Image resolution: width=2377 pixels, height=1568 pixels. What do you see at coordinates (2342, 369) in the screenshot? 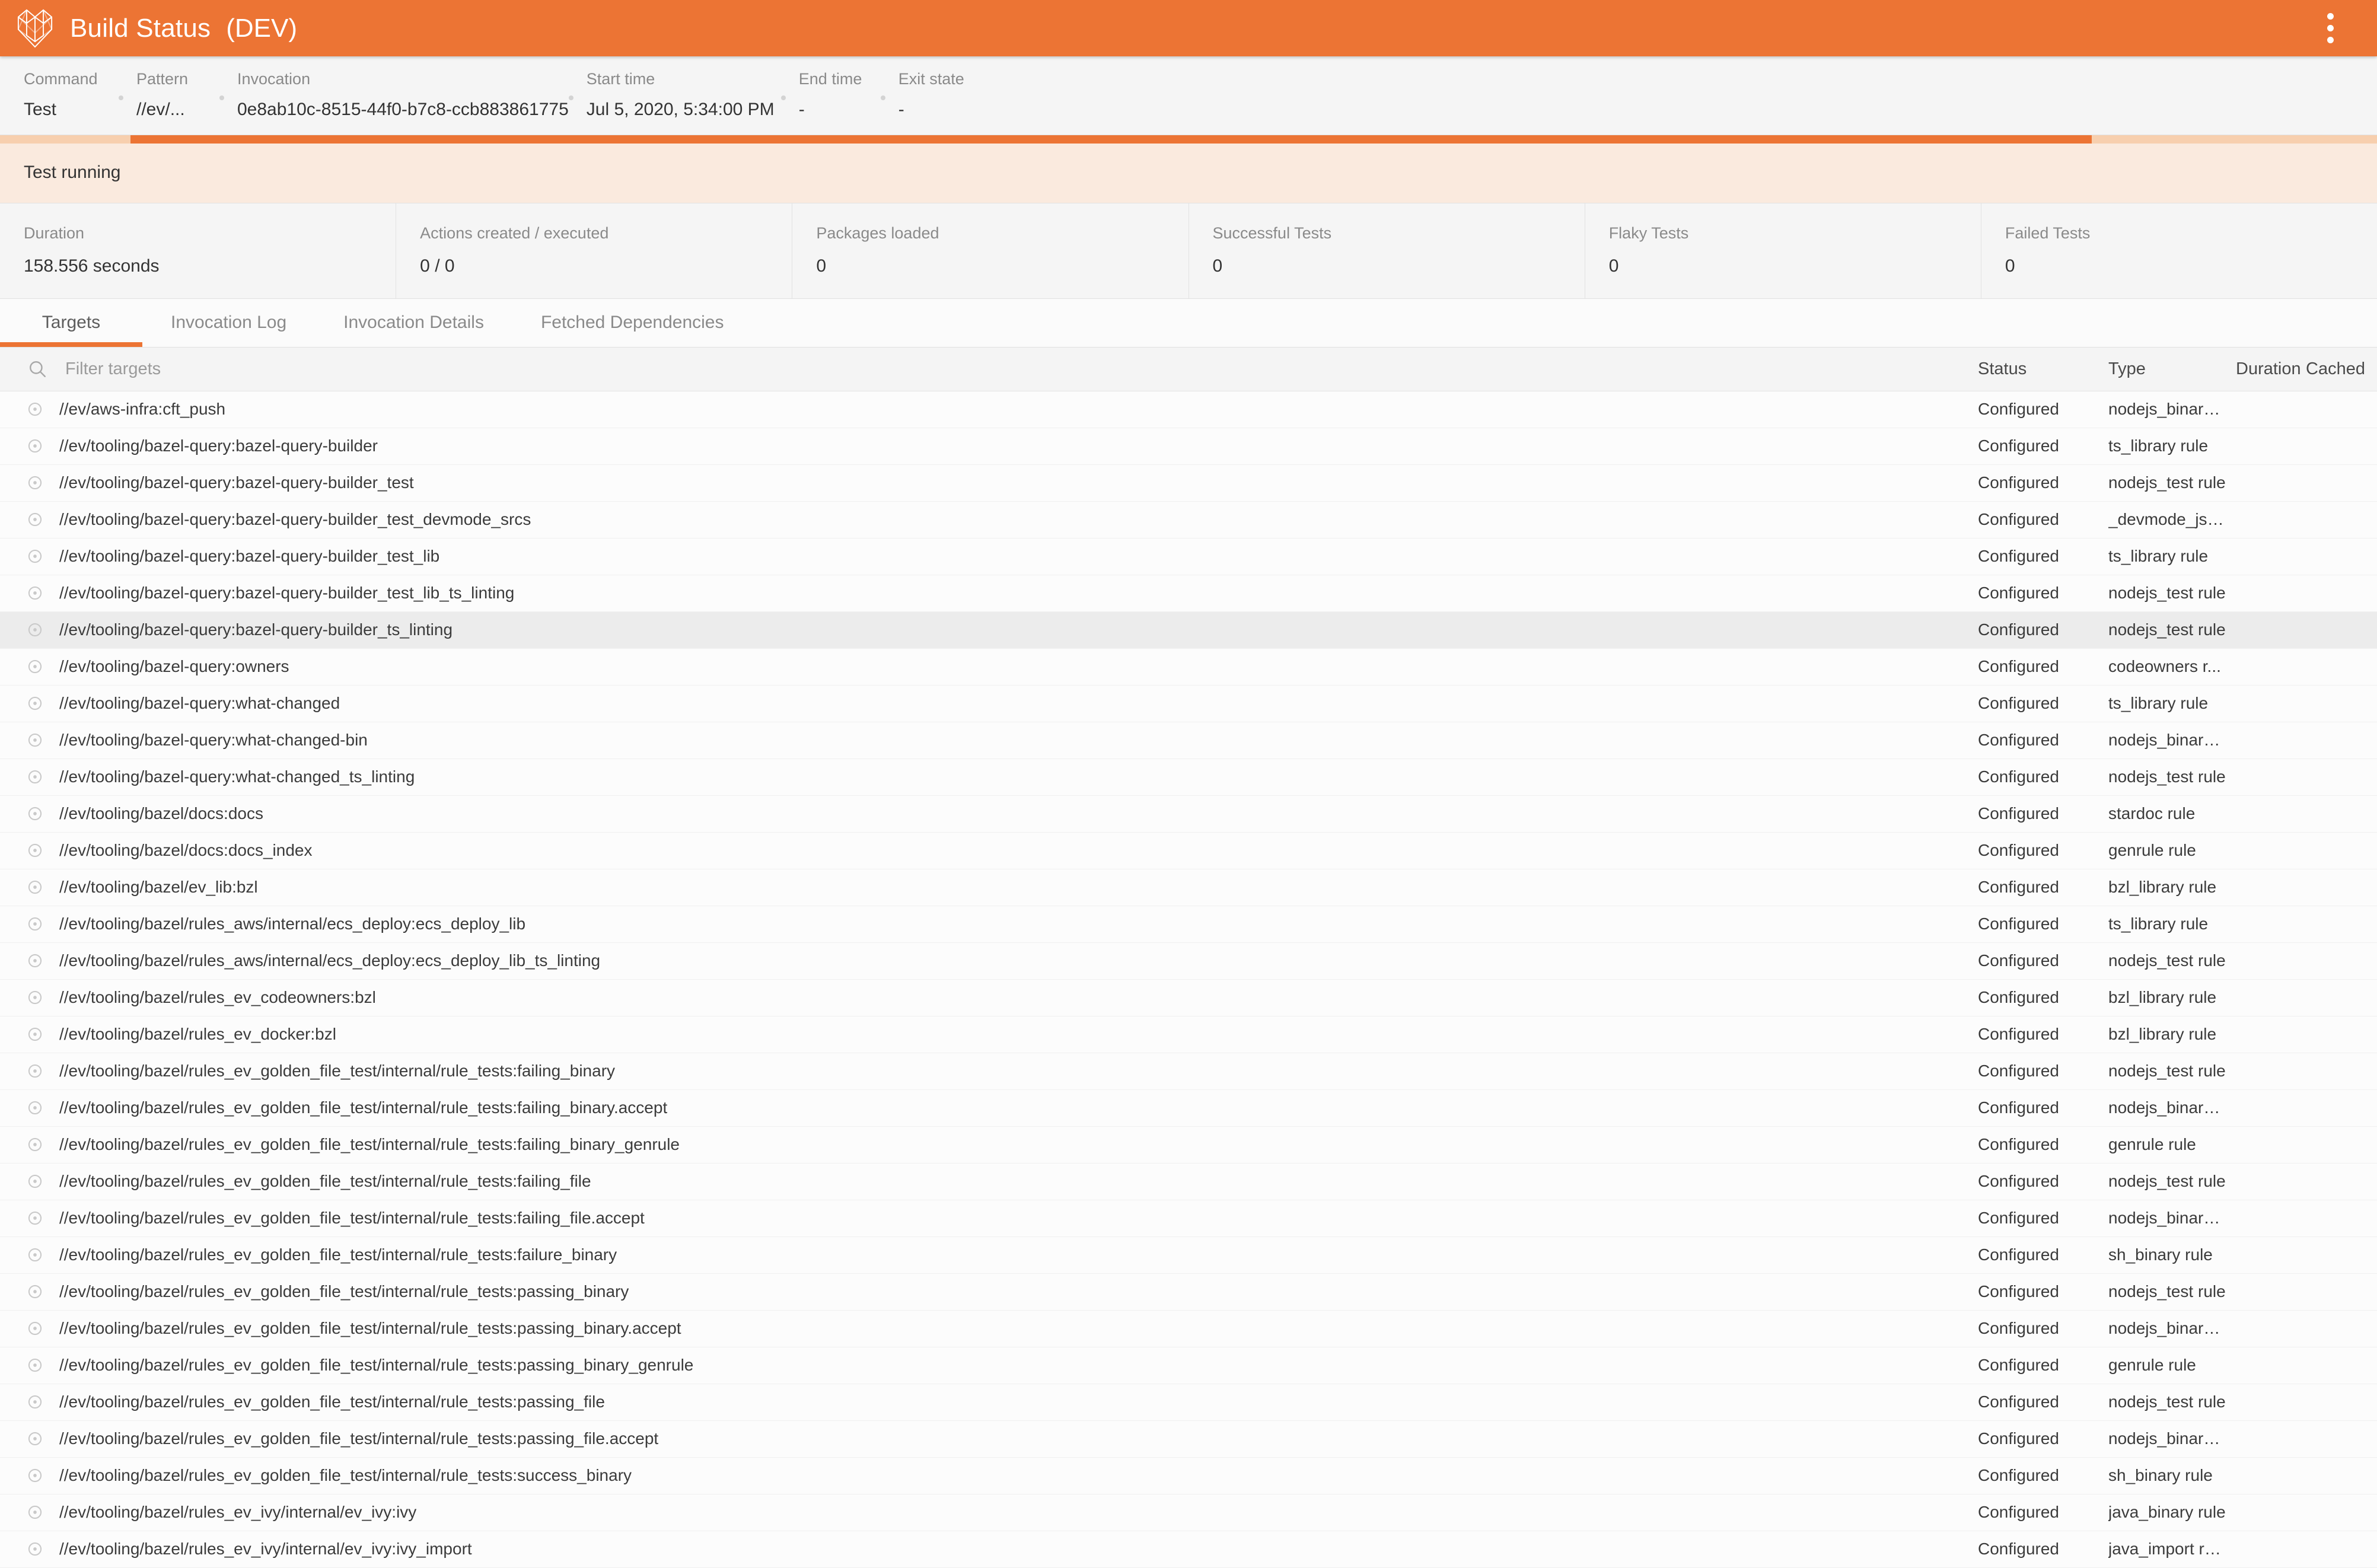
I see `column-header-cached: Cached` at bounding box center [2342, 369].